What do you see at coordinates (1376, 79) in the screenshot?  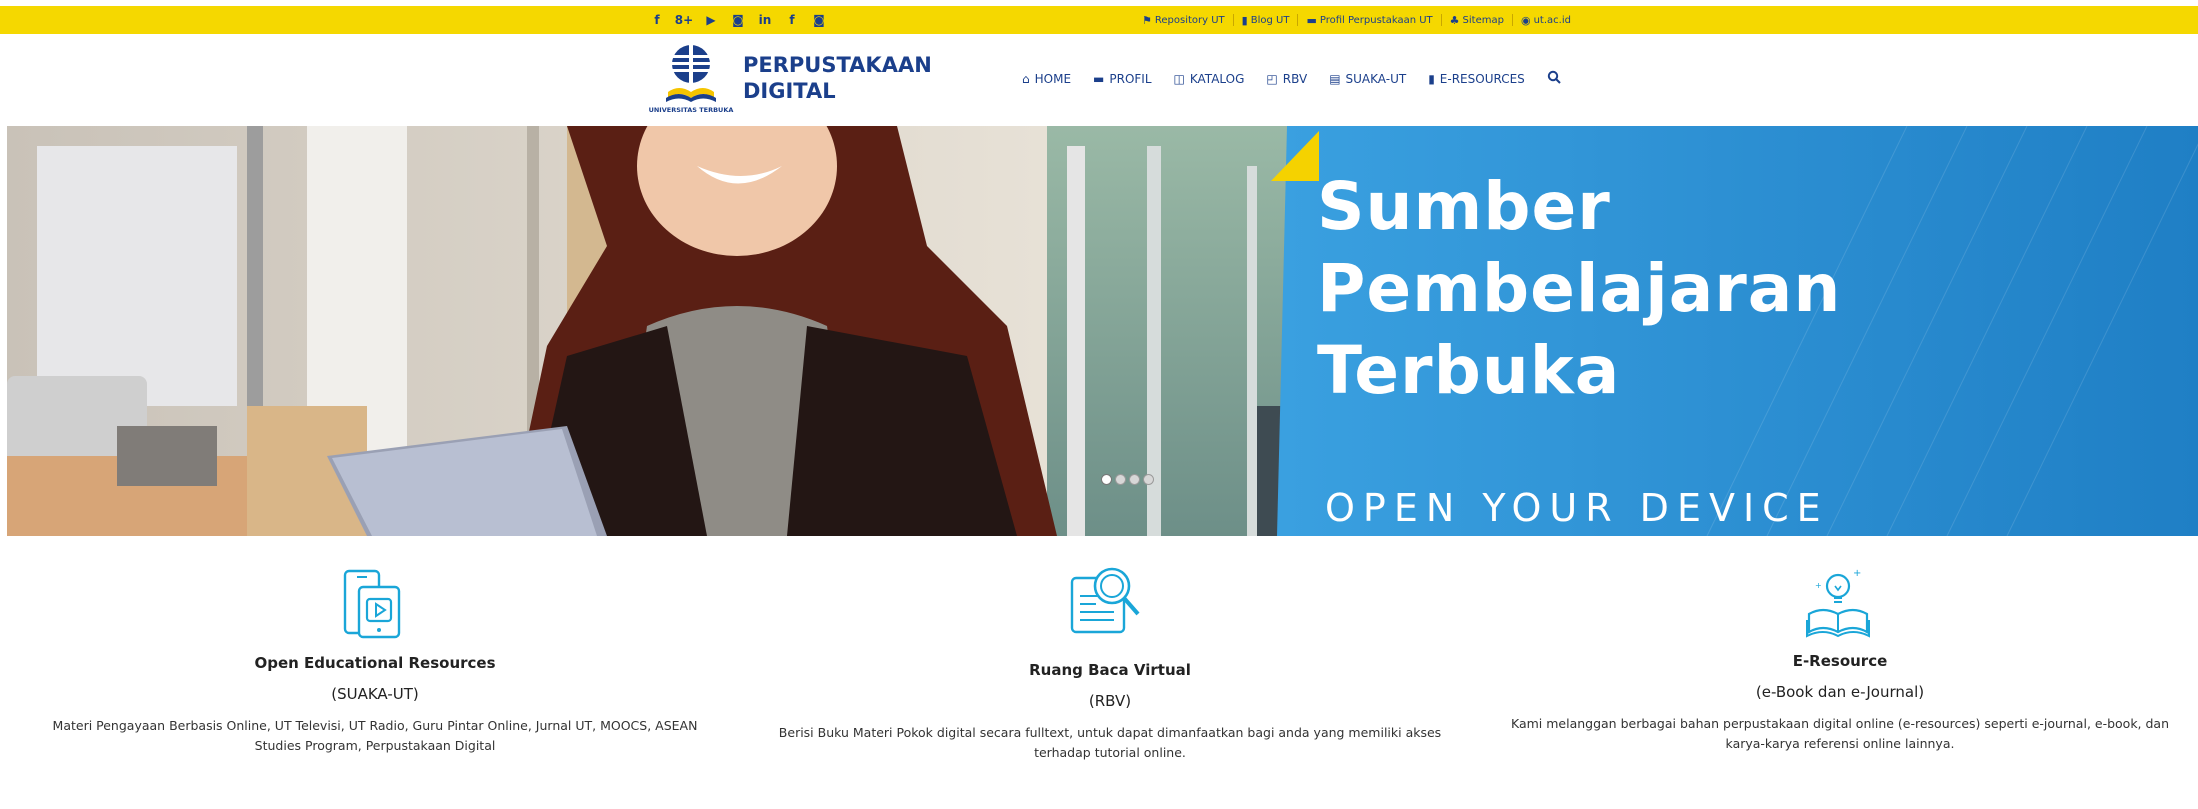 I see `nav-suaka-ut-label: SUAKA-UT` at bounding box center [1376, 79].